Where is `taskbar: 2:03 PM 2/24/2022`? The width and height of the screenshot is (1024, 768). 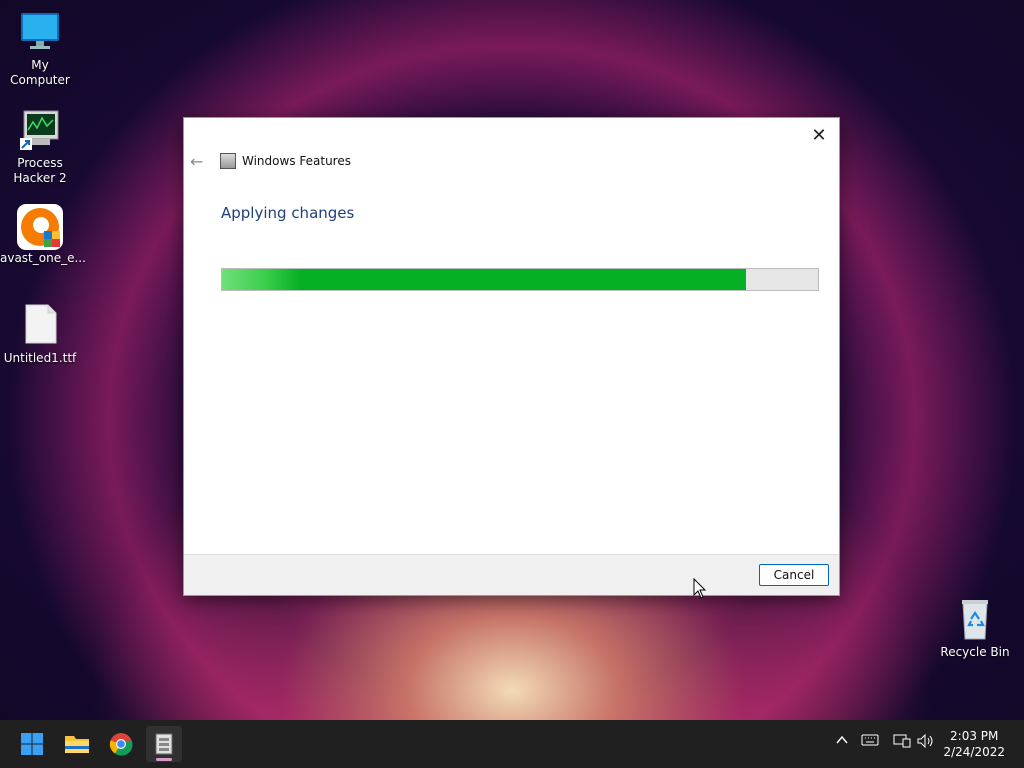 taskbar: 2:03 PM 2/24/2022 is located at coordinates (512, 744).